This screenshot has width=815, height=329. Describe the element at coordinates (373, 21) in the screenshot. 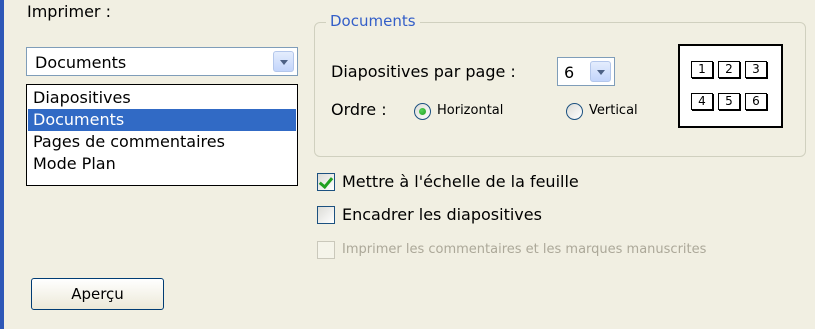

I see `documents-group-title: Documents` at that location.